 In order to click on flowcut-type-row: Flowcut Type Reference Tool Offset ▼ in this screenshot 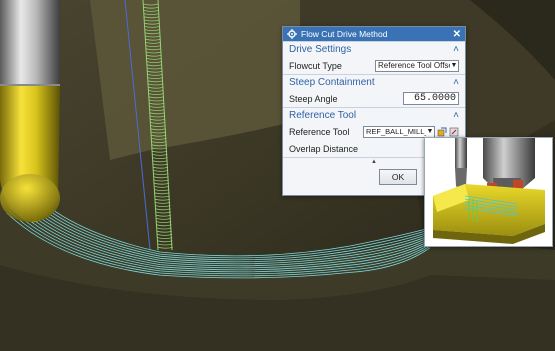, I will do `click(374, 65)`.